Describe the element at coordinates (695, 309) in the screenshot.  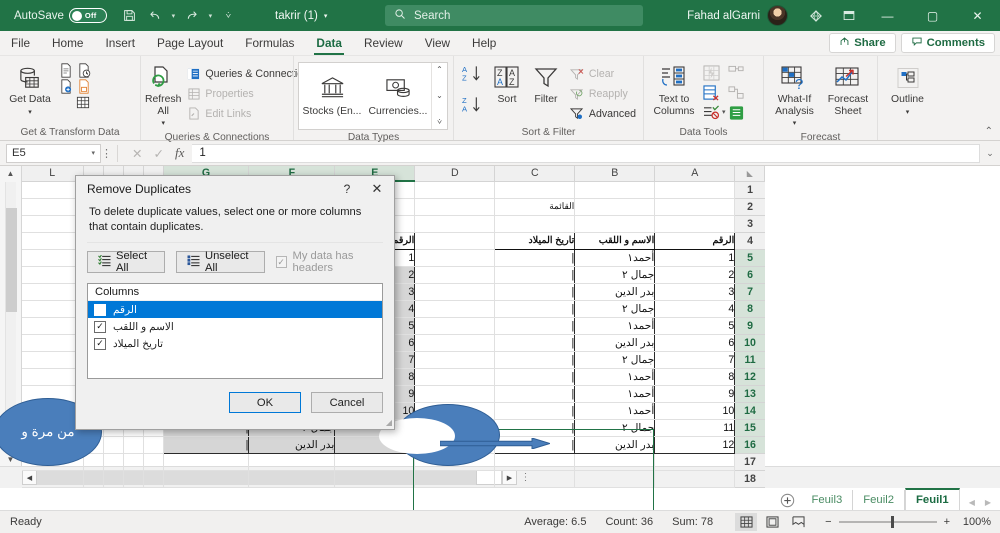
I see `right-cell-num: 4` at that location.